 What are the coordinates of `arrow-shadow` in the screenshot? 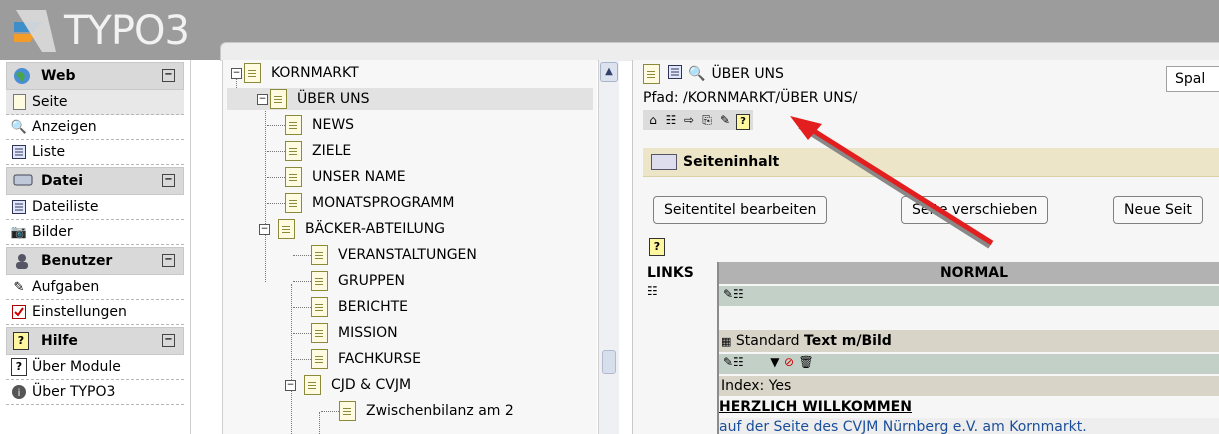 It's located at (895, 186).